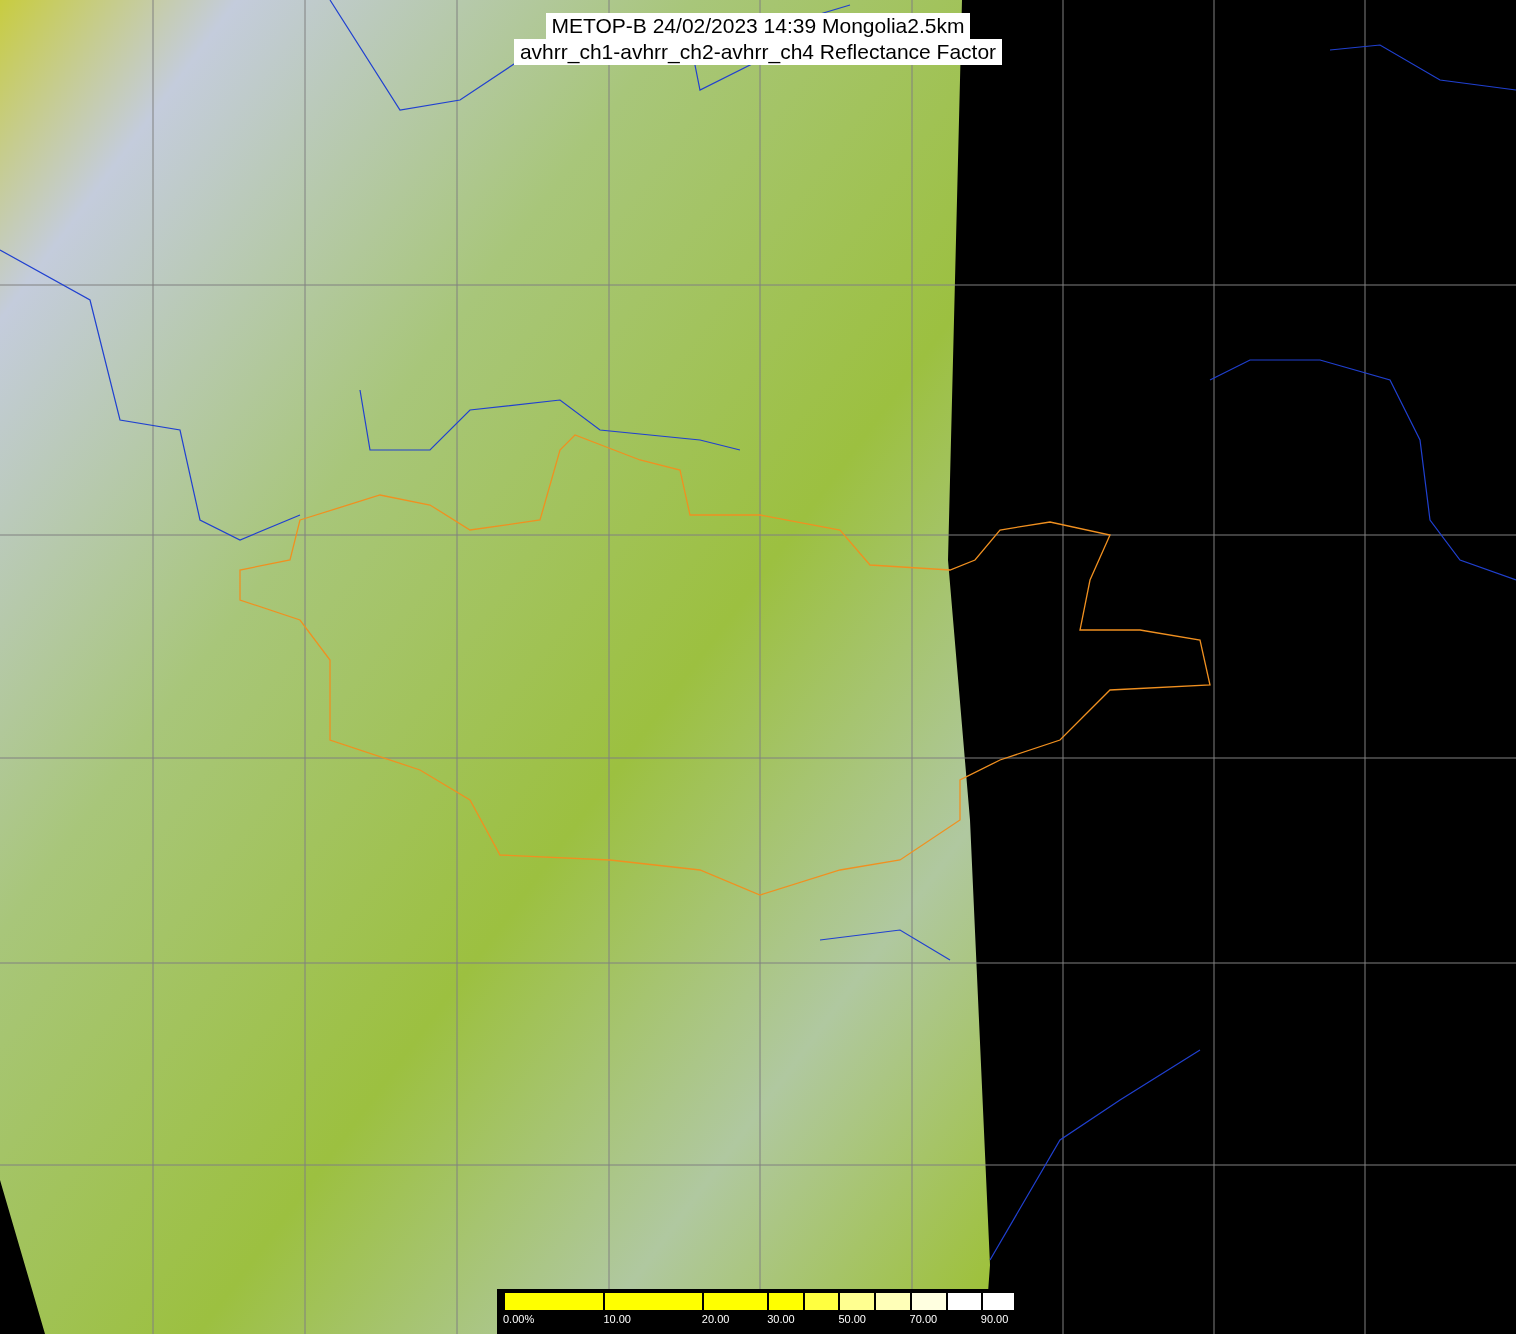  What do you see at coordinates (519, 1319) in the screenshot?
I see `tick-label: 0.00%` at bounding box center [519, 1319].